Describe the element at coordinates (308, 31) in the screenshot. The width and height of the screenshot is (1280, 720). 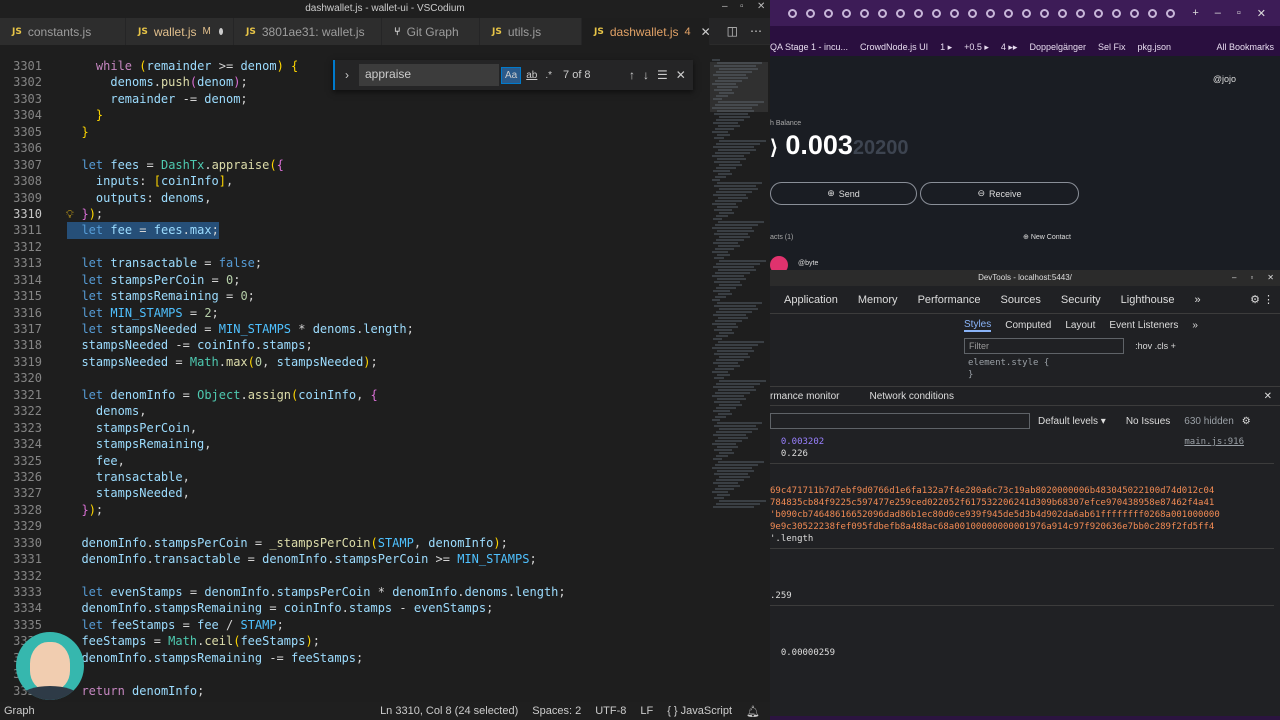
I see `tab-3801ae31-wallet-js: JS 3801ae31: wallet.js` at that location.